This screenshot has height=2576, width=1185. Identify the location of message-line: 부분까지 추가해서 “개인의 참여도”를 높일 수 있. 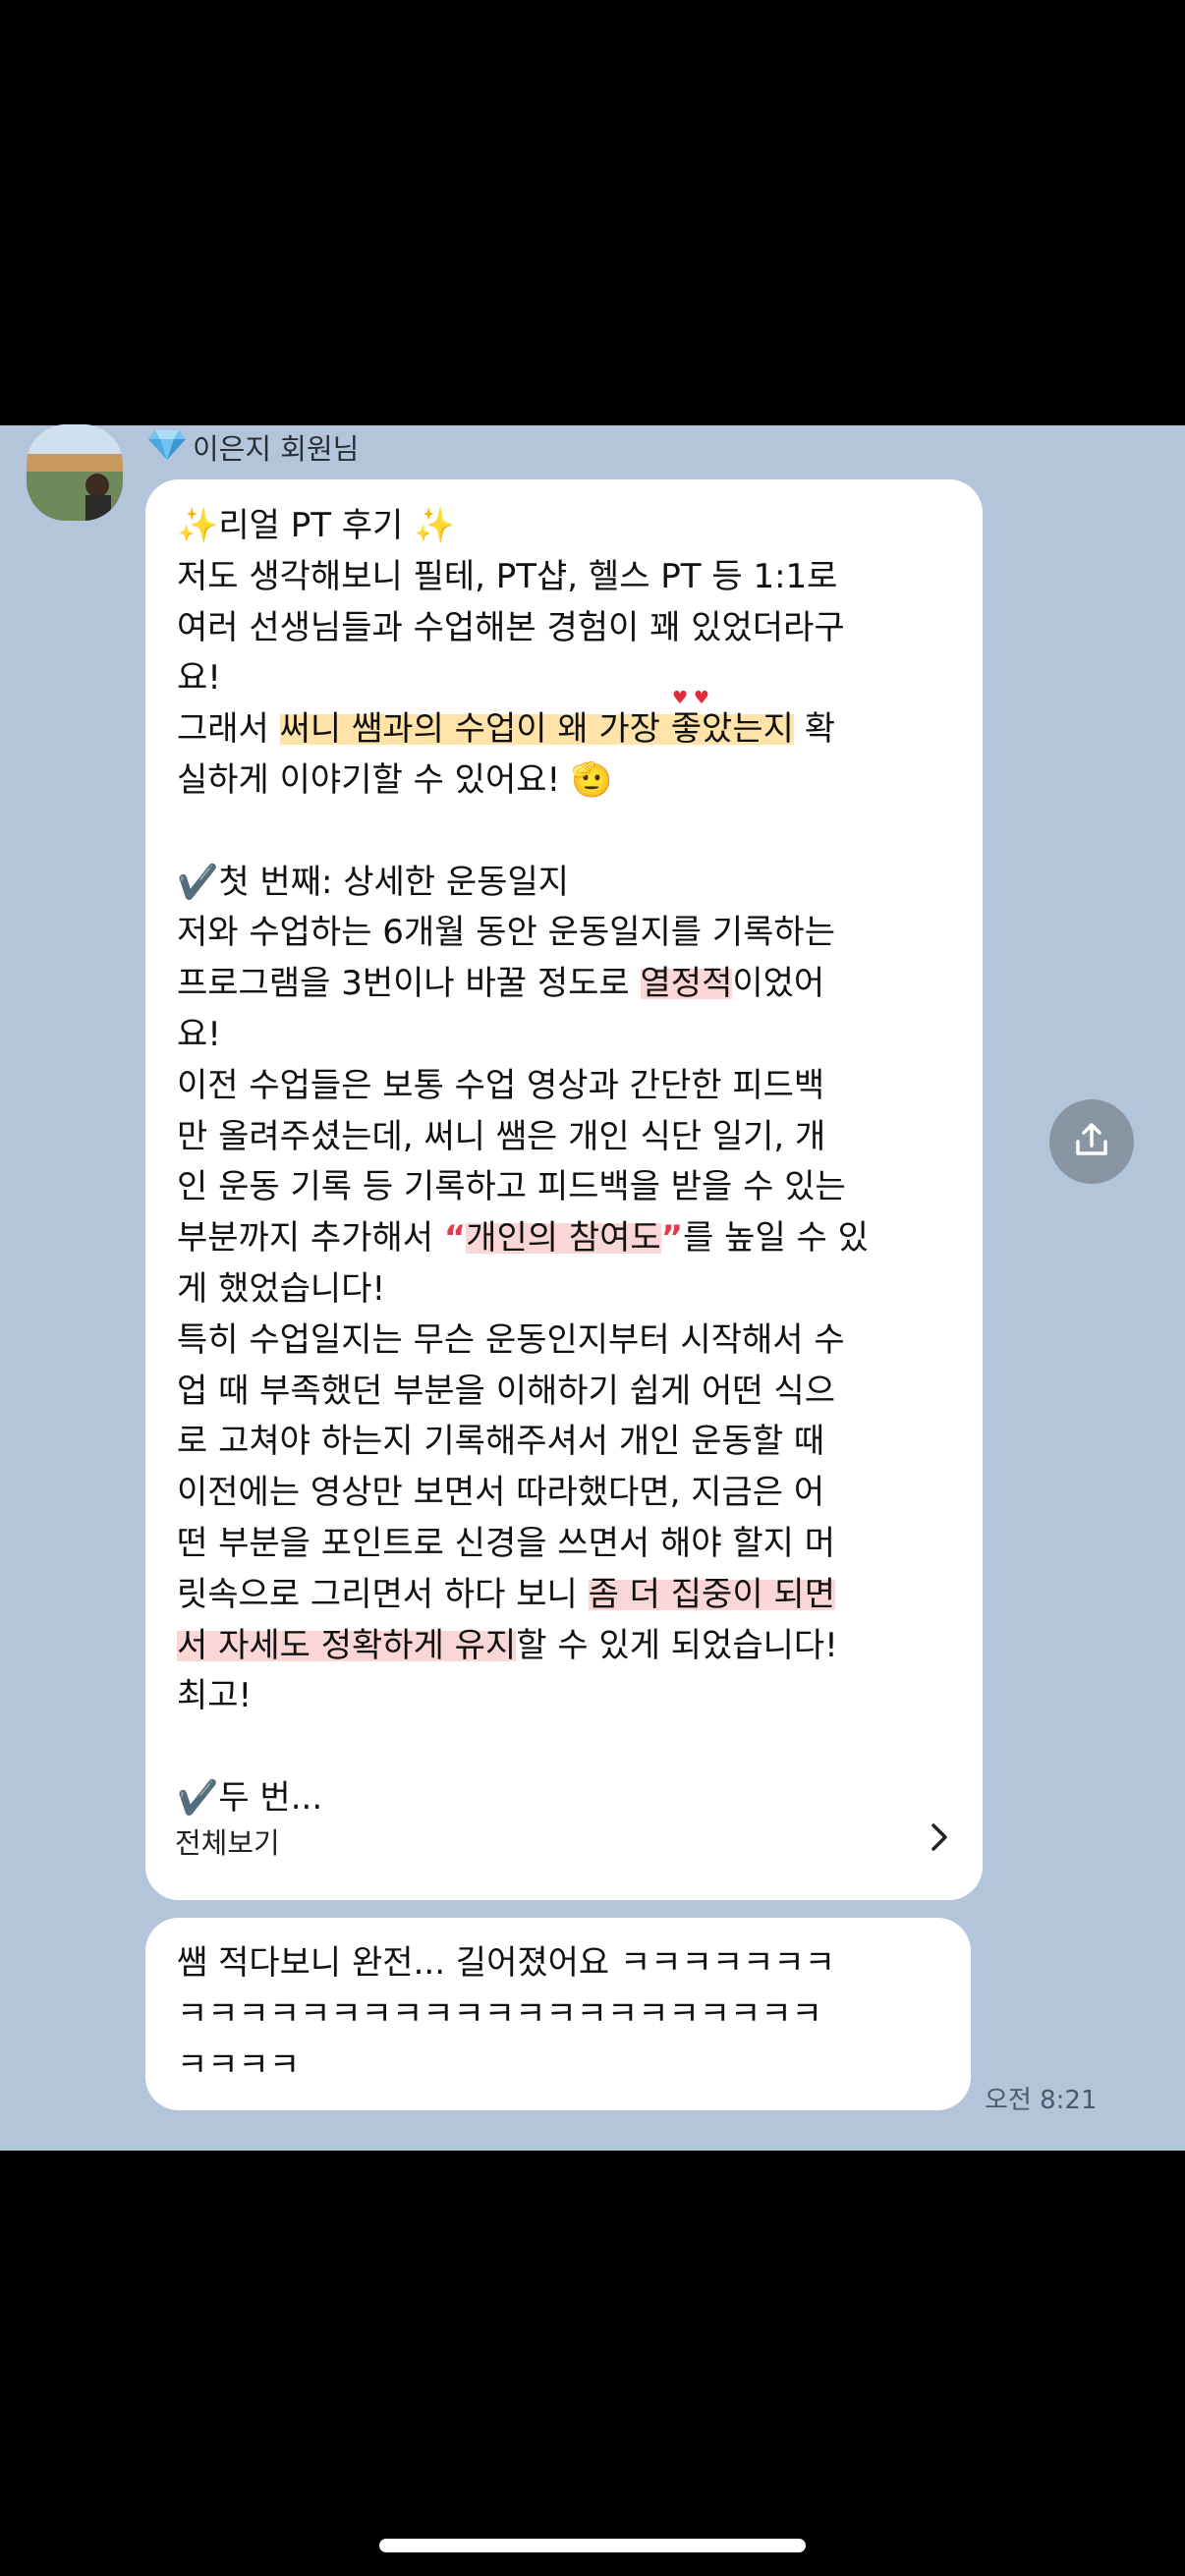
(570, 1238).